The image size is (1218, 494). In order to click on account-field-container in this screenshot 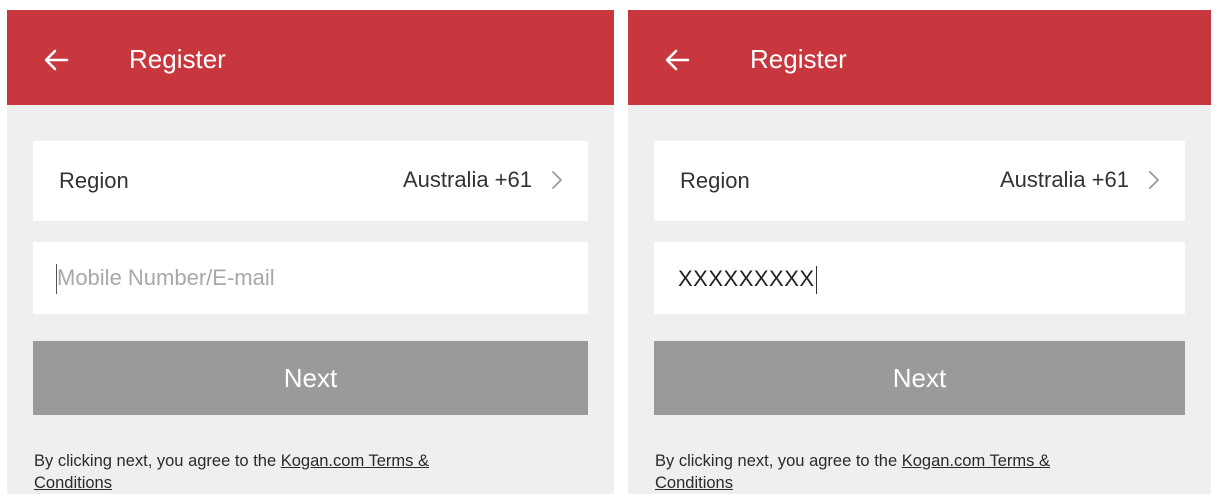, I will do `click(310, 278)`.